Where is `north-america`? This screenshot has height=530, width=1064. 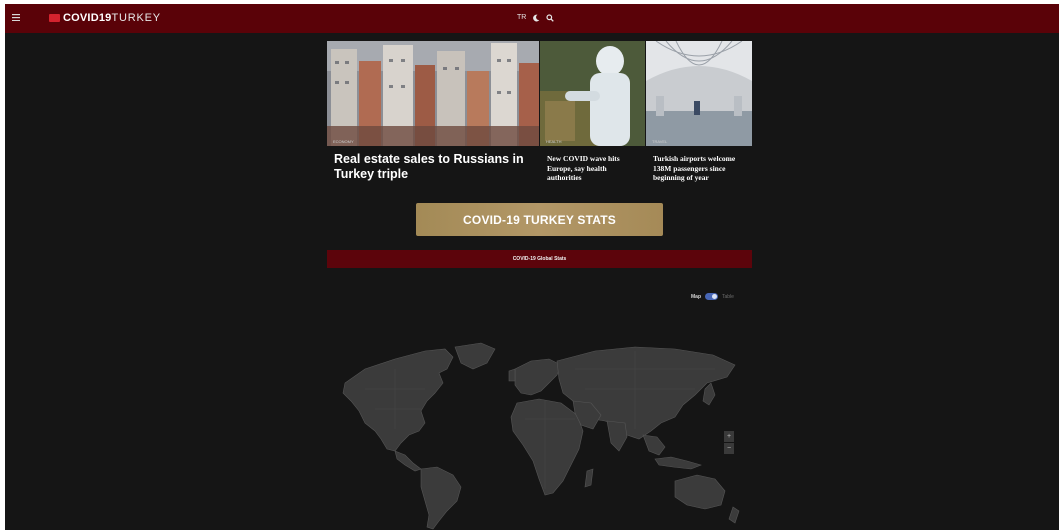 north-america is located at coordinates (398, 400).